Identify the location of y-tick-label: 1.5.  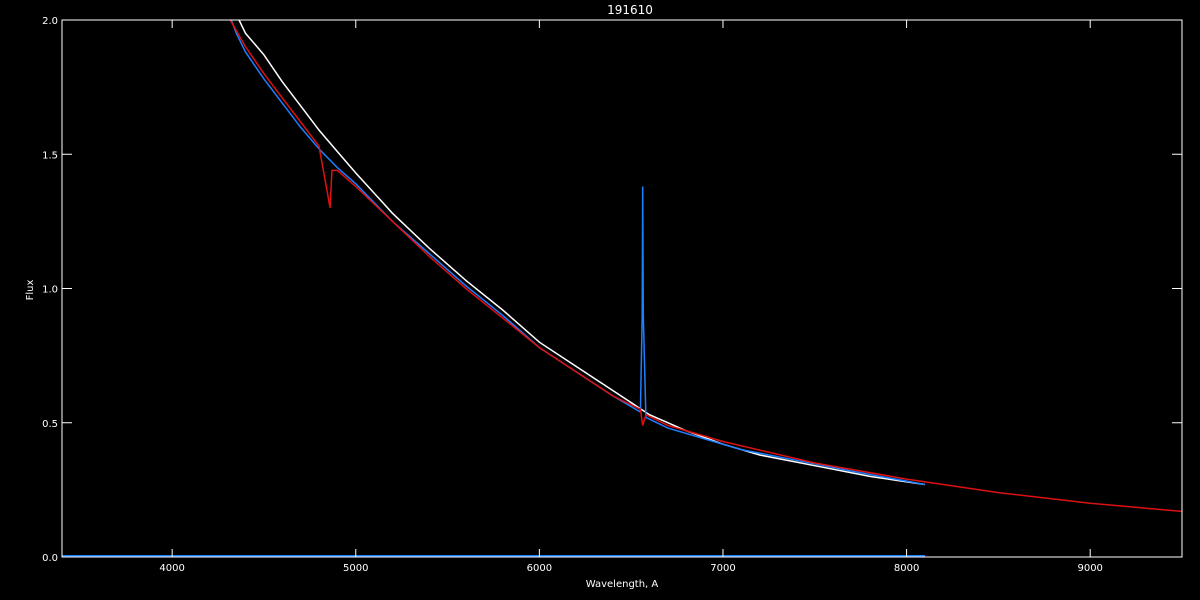
(50, 155).